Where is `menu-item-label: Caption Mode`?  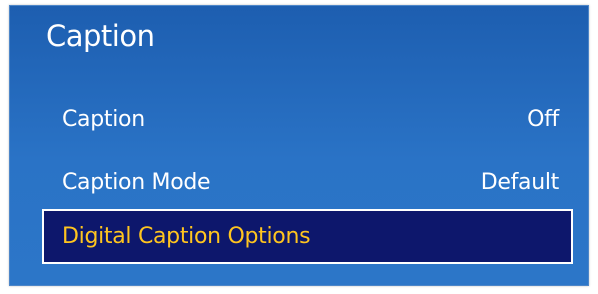
menu-item-label: Caption Mode is located at coordinates (136, 182).